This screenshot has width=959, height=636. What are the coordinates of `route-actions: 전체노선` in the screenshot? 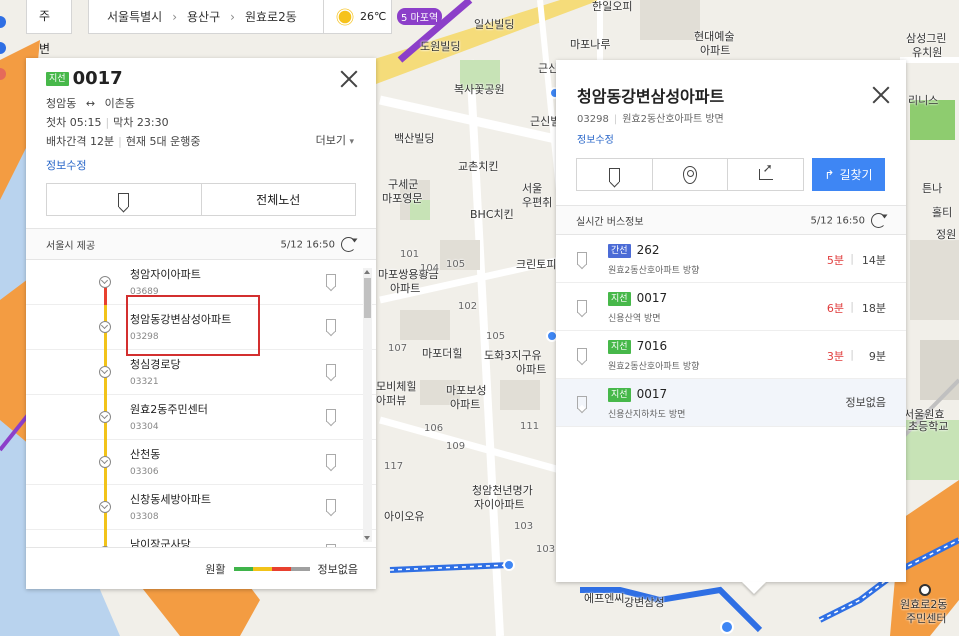 It's located at (201, 199).